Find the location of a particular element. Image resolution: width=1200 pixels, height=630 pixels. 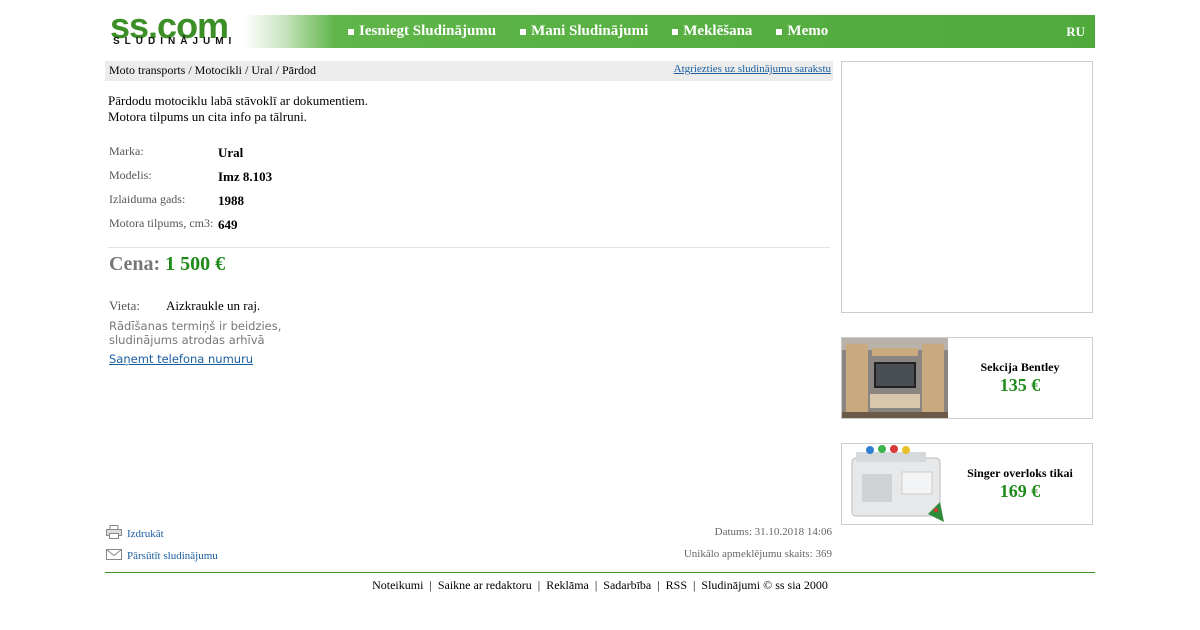

envelope-icon is located at coordinates (114, 554).